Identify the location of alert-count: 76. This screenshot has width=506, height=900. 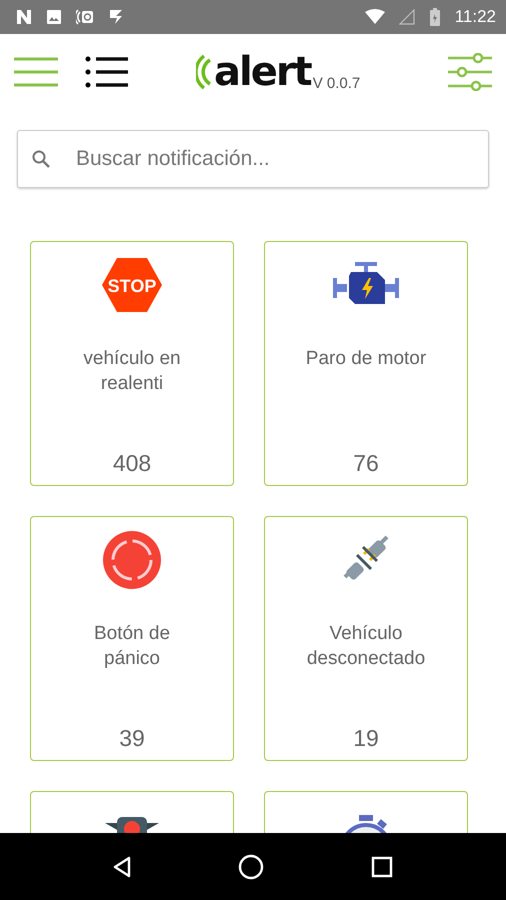
(366, 463).